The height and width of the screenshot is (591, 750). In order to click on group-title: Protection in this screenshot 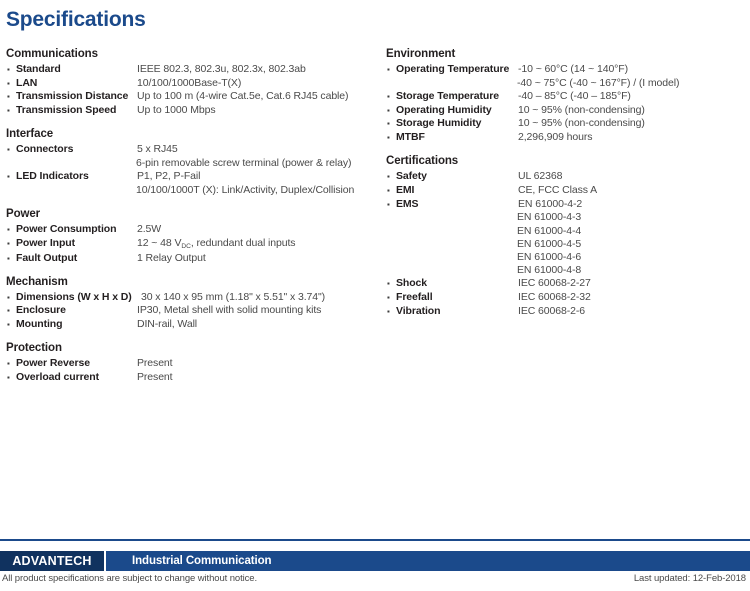, I will do `click(34, 348)`.